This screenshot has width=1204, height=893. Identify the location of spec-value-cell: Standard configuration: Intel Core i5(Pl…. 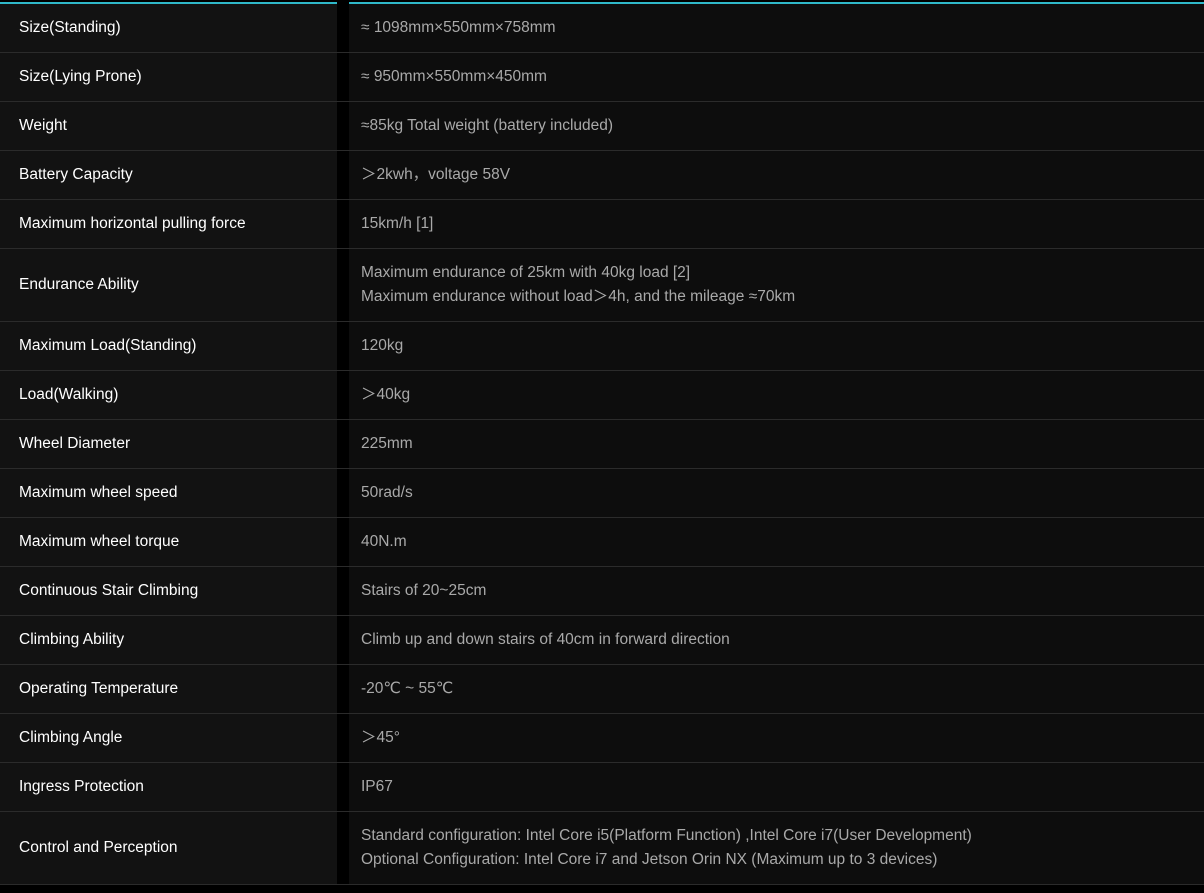
(776, 848).